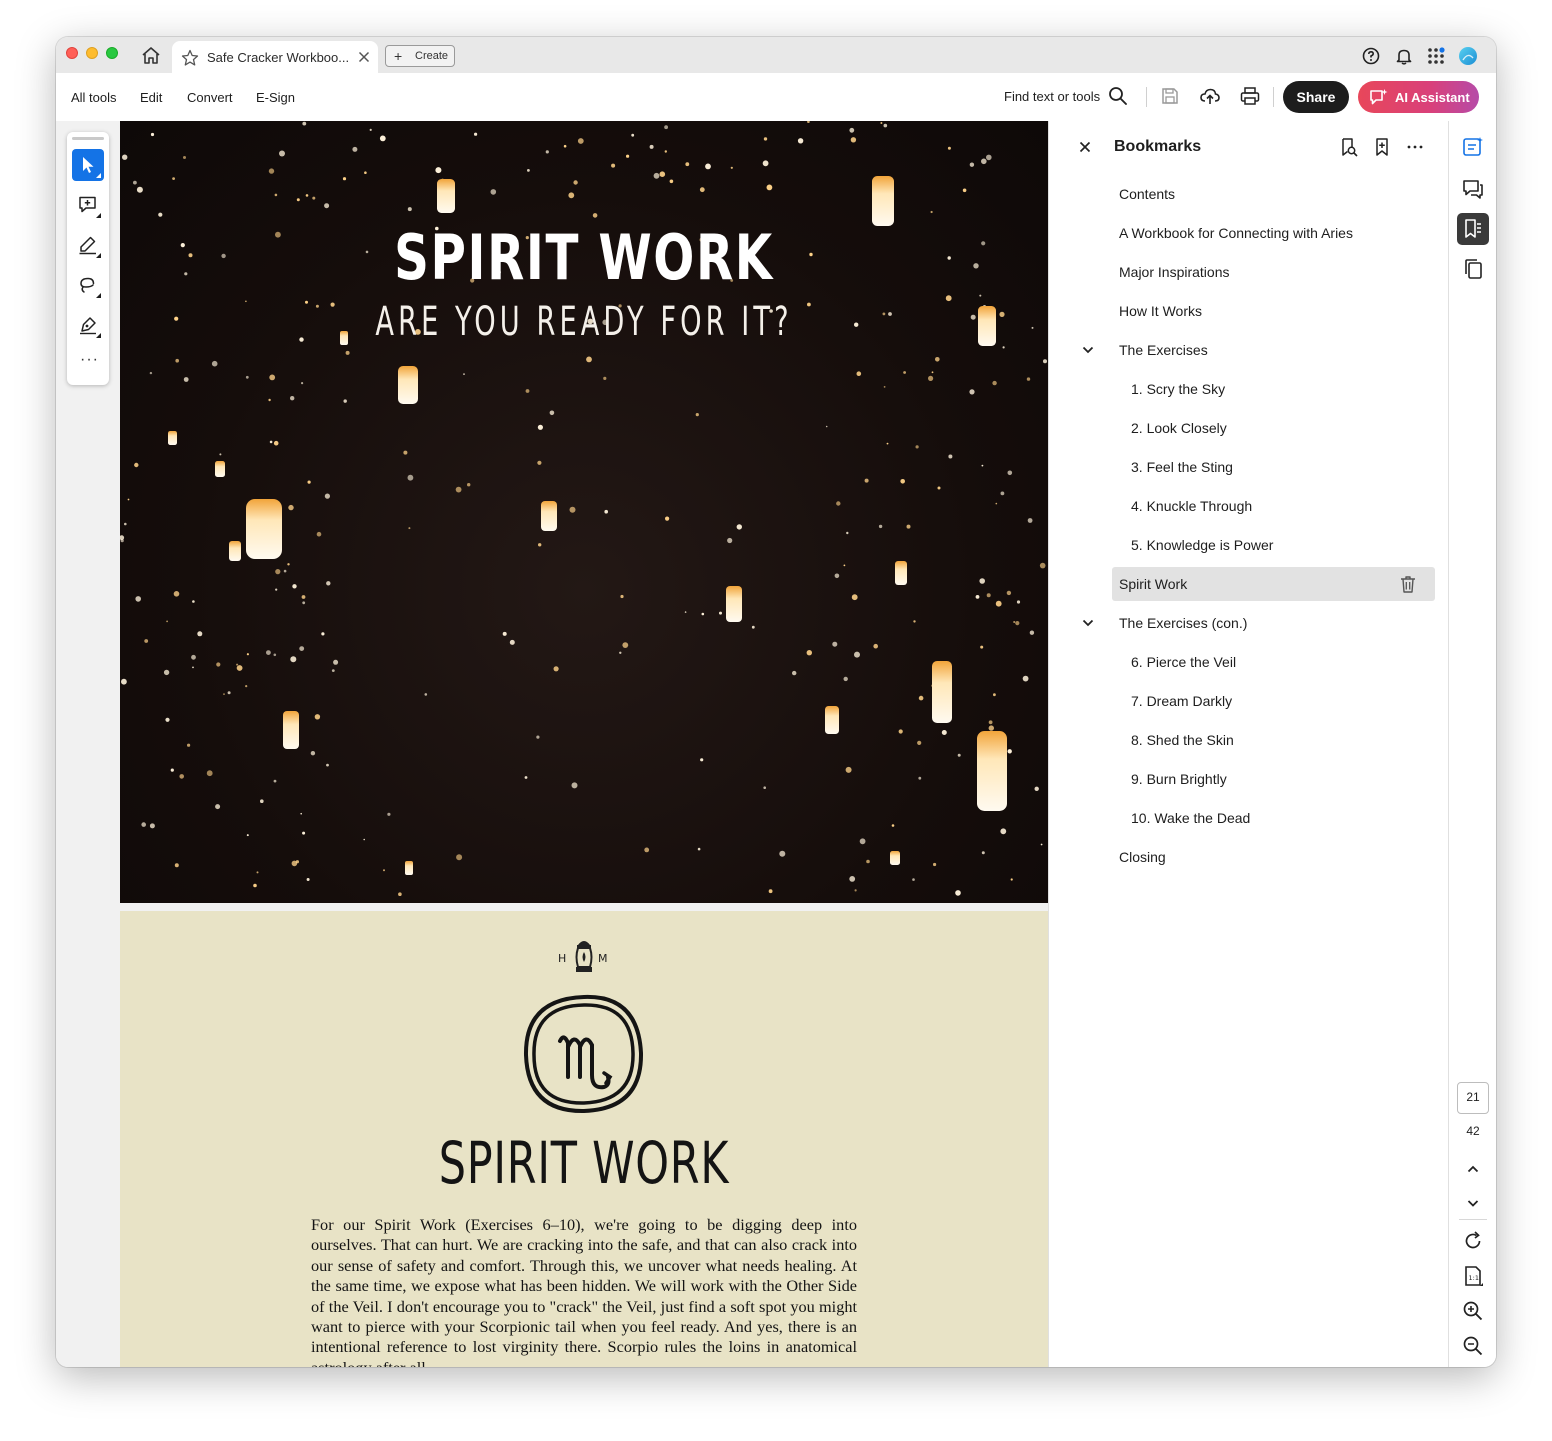 The width and height of the screenshot is (1552, 1441). I want to click on draw-button, so click(88, 285).